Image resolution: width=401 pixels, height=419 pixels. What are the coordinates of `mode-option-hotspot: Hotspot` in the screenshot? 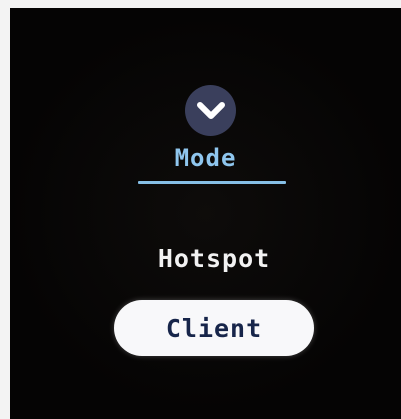 It's located at (214, 258).